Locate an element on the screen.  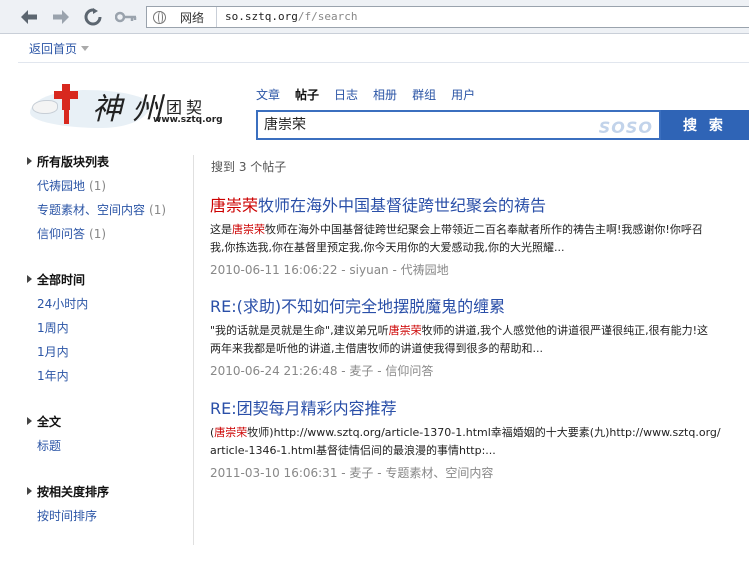
snippet-text: "我的话就是灵就是生命",建议弟兄听 is located at coordinates (299, 330).